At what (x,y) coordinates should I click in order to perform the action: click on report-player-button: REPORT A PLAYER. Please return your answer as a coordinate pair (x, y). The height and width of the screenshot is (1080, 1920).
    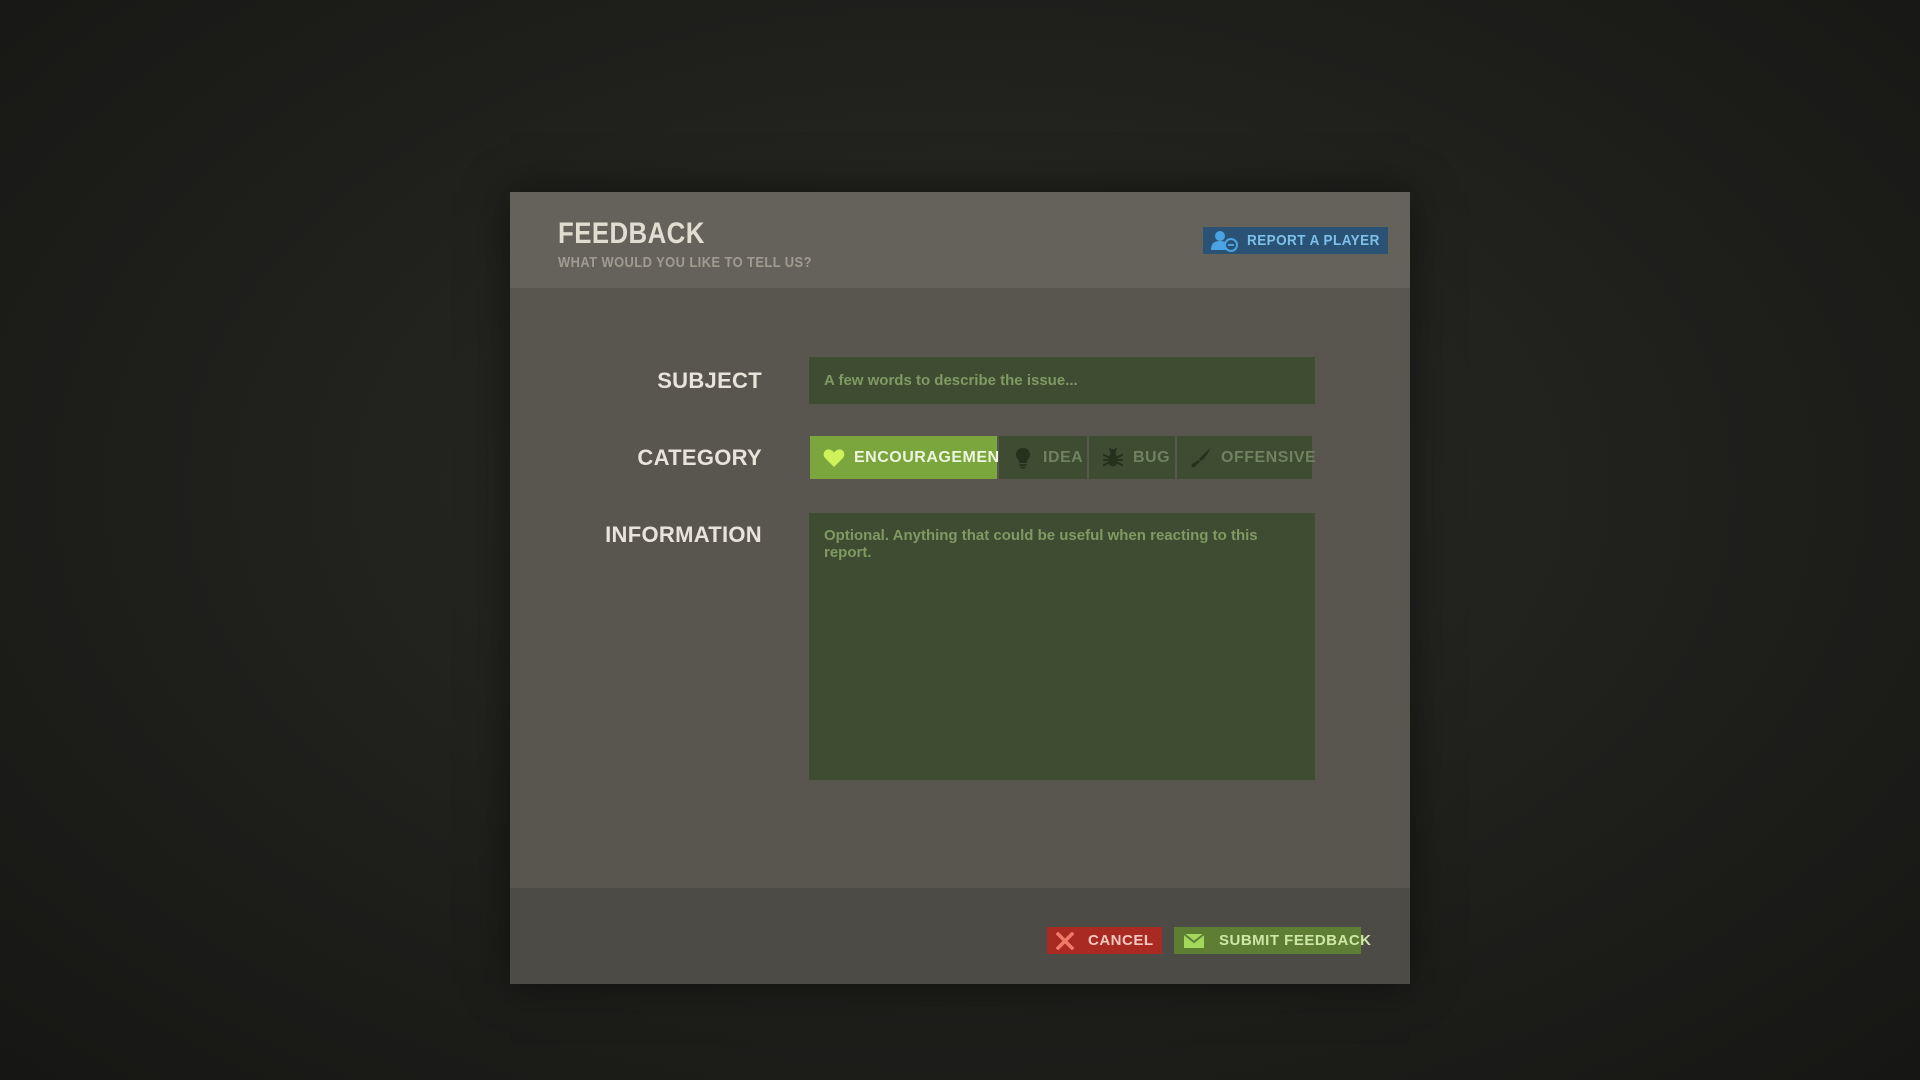
    Looking at the image, I should click on (1295, 240).